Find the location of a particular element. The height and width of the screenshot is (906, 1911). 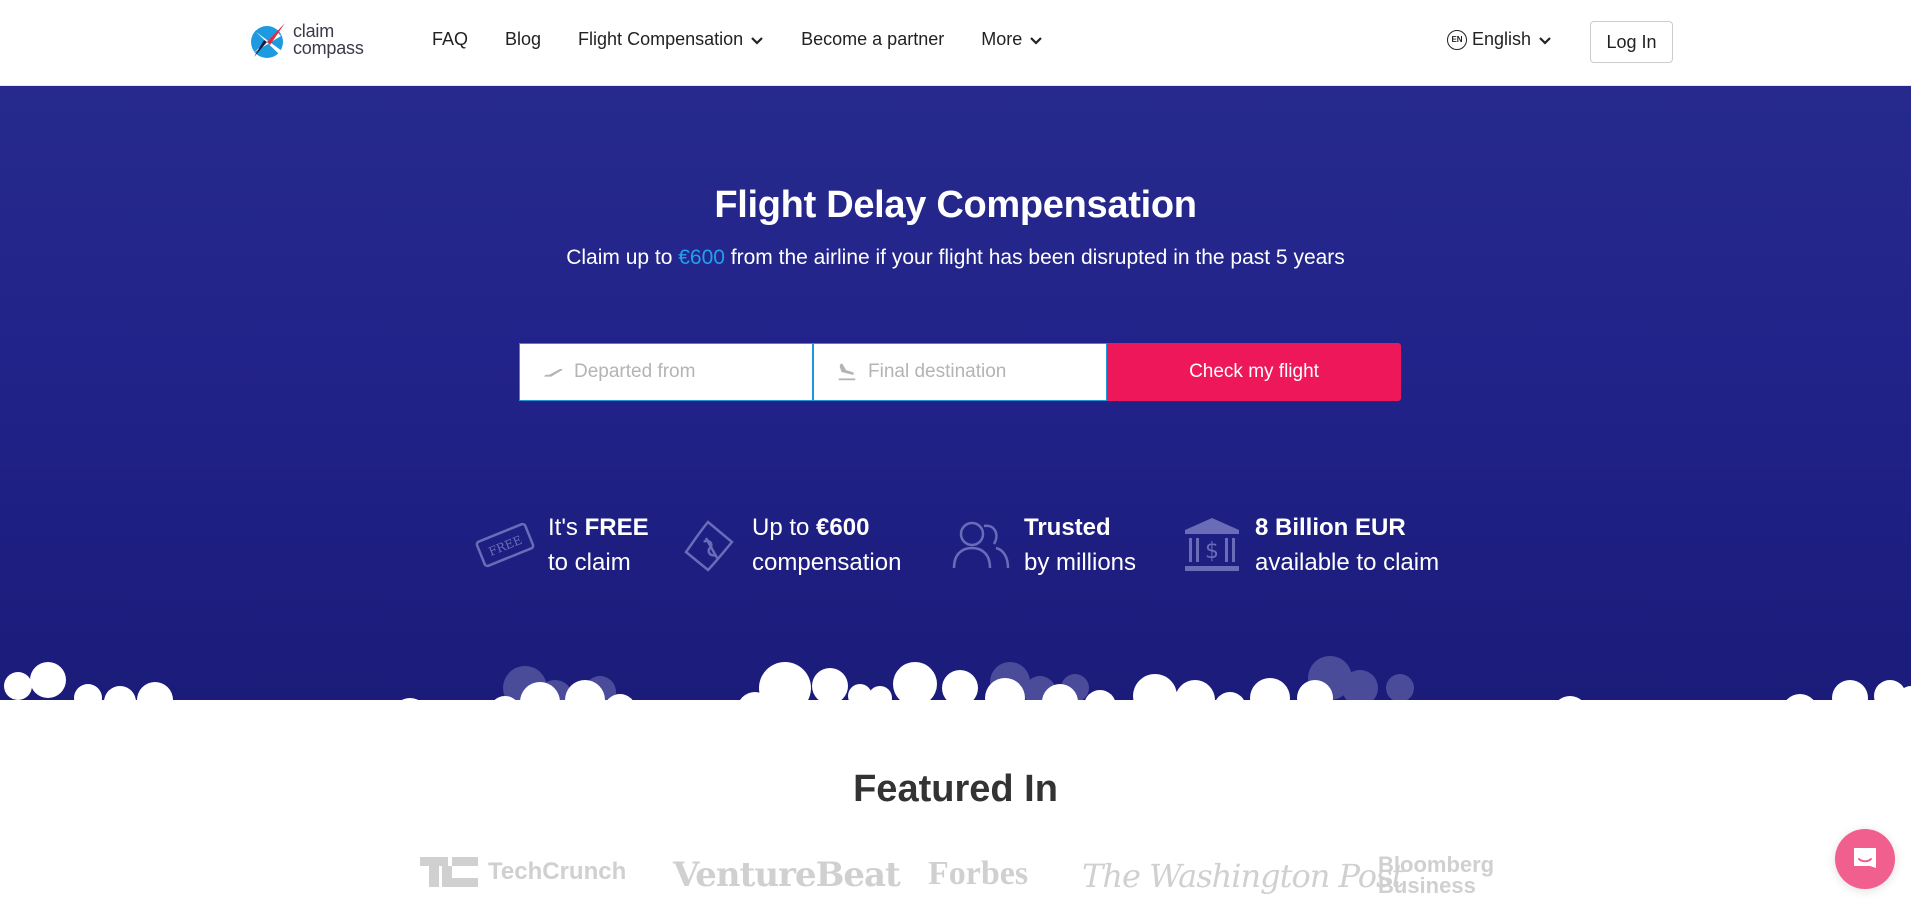

plane-takeoff-icon is located at coordinates (553, 372).